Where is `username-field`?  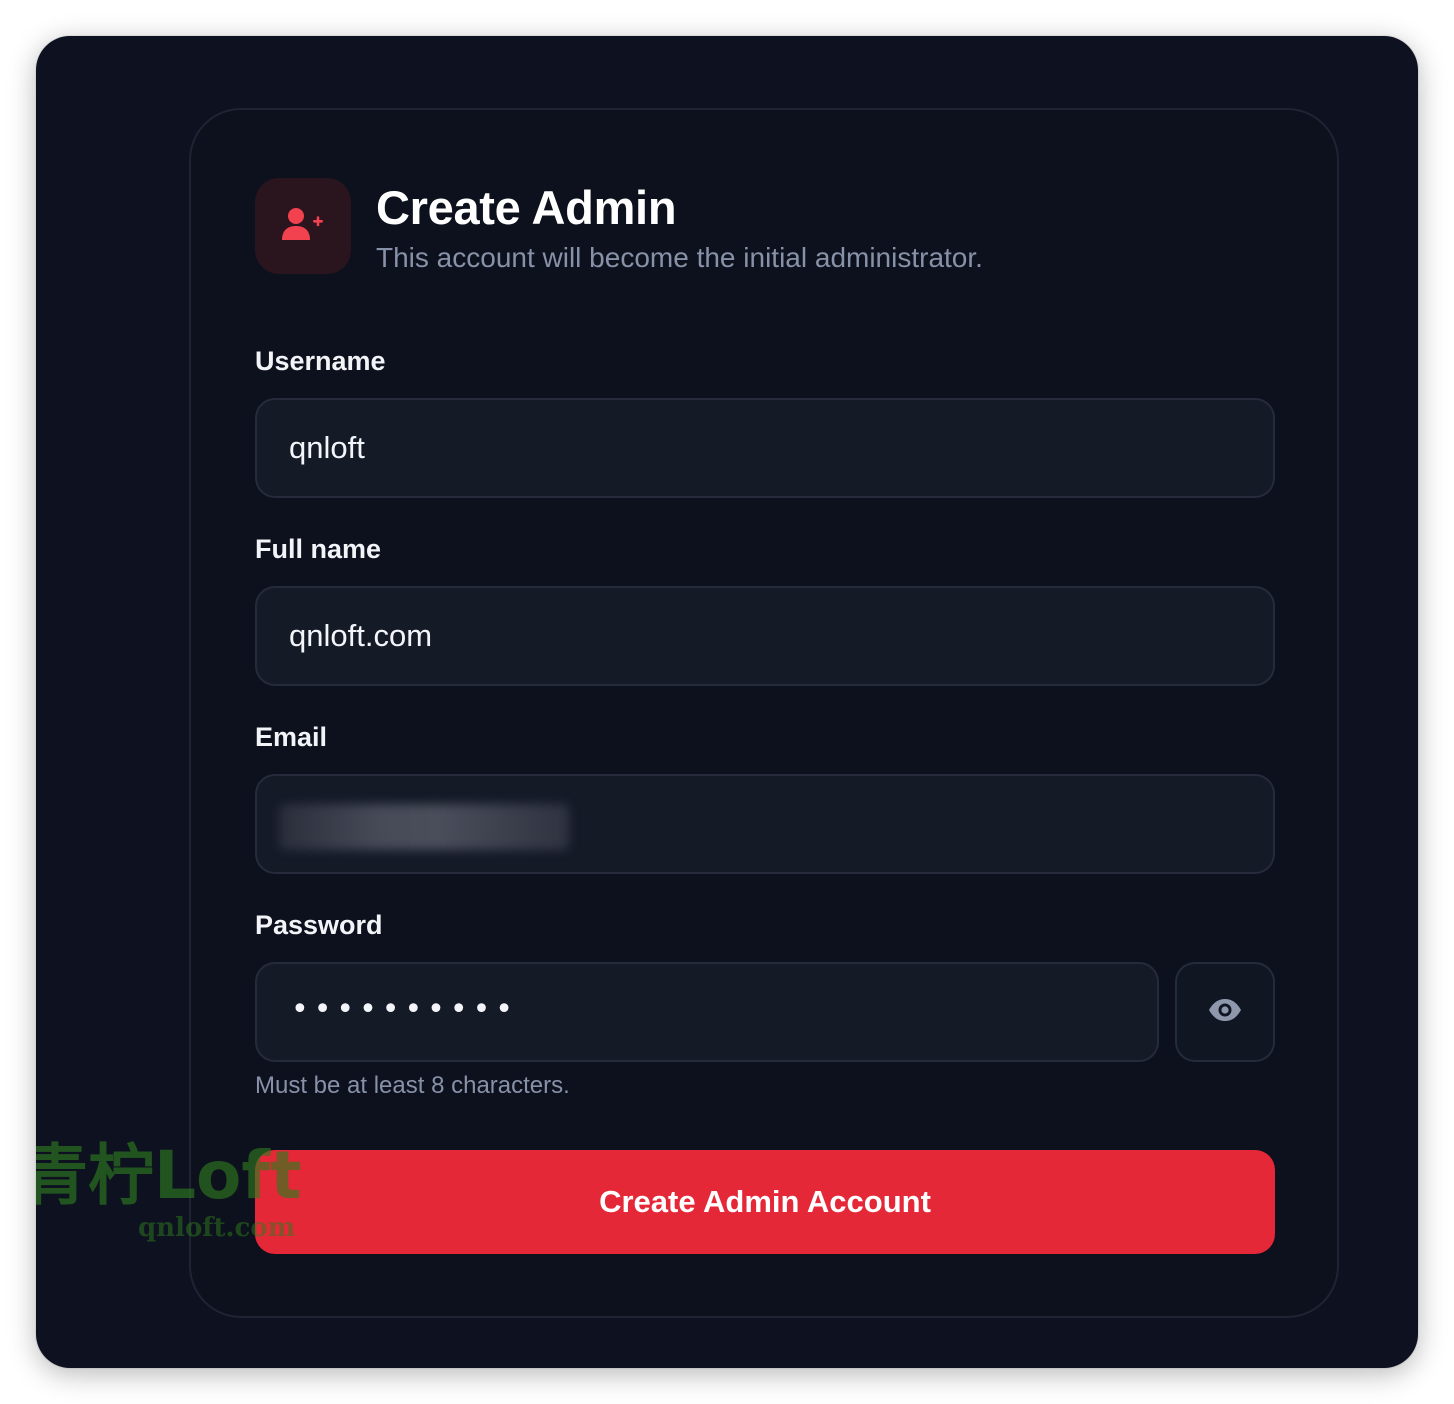 username-field is located at coordinates (765, 448).